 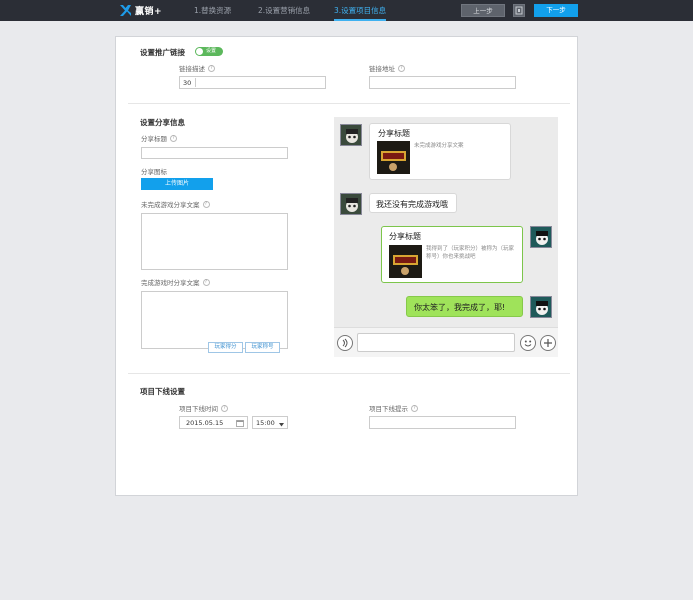 What do you see at coordinates (440, 151) in the screenshot?
I see `share-card-bubble: 分享标题 未完成游戏分享文案` at bounding box center [440, 151].